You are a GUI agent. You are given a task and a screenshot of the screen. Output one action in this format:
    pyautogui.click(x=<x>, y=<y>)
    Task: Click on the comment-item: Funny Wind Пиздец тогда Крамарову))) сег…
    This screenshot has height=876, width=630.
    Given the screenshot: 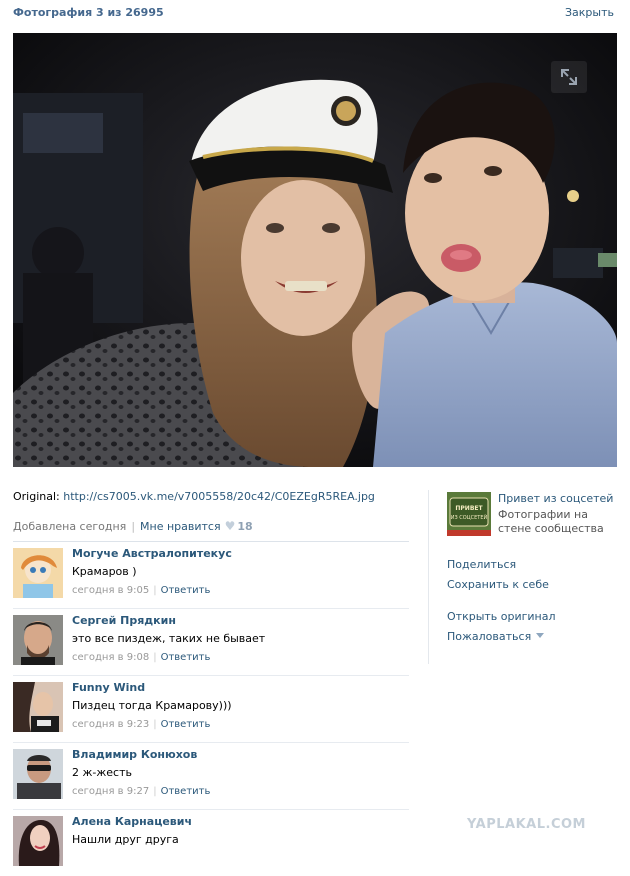 What is the action you would take?
    pyautogui.click(x=211, y=709)
    